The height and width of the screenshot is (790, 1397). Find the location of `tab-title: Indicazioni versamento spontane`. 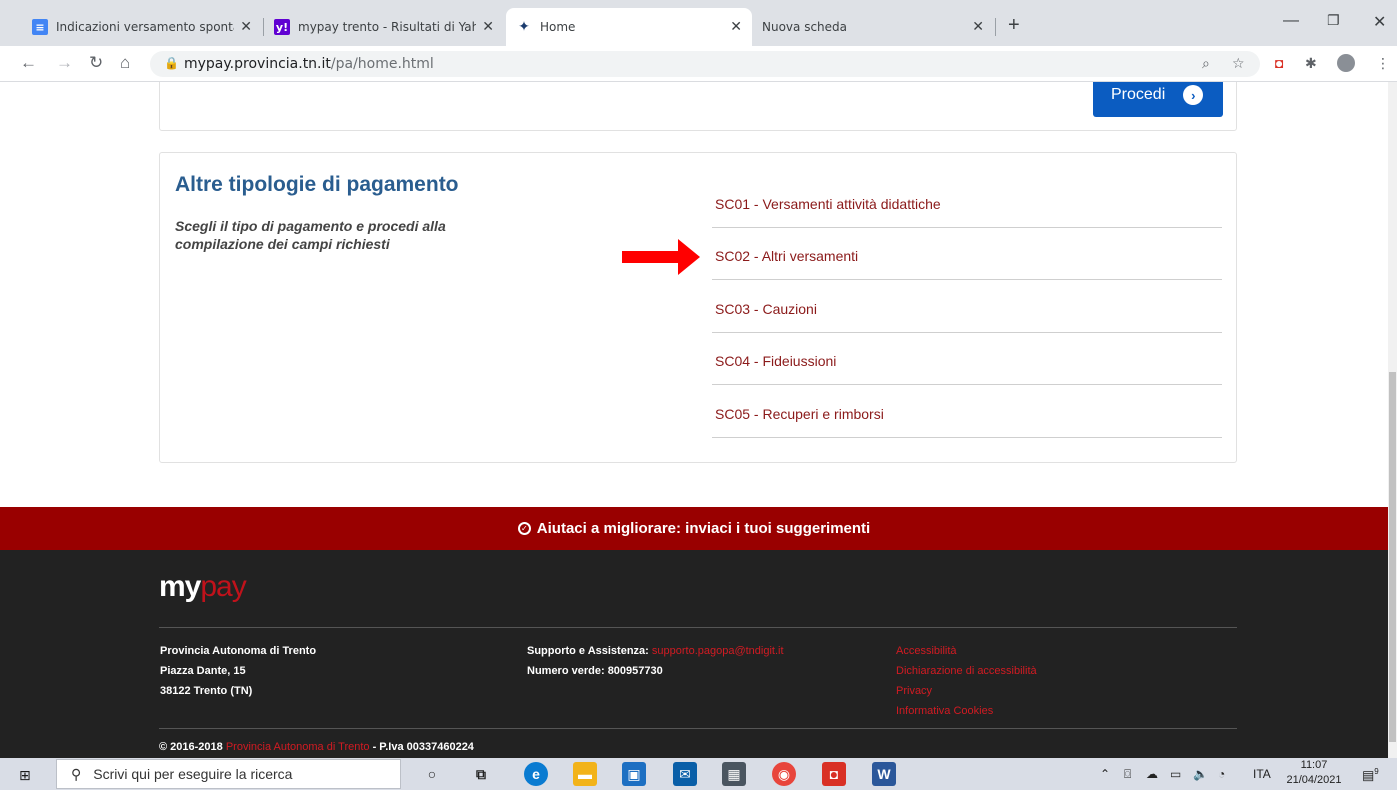

tab-title: Indicazioni versamento spontane is located at coordinates (145, 27).